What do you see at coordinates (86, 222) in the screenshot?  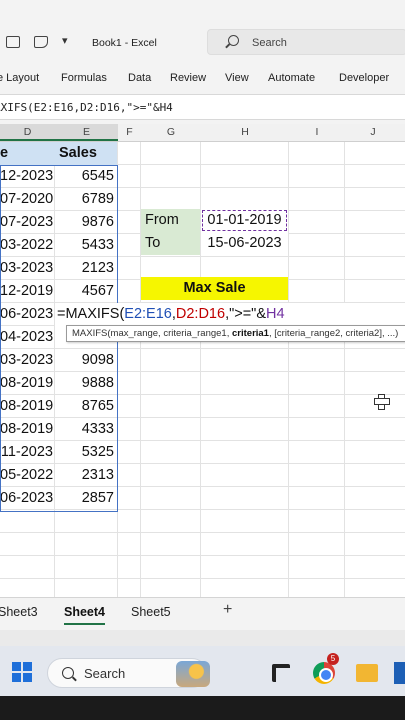 I see `sales-cell: 9876` at bounding box center [86, 222].